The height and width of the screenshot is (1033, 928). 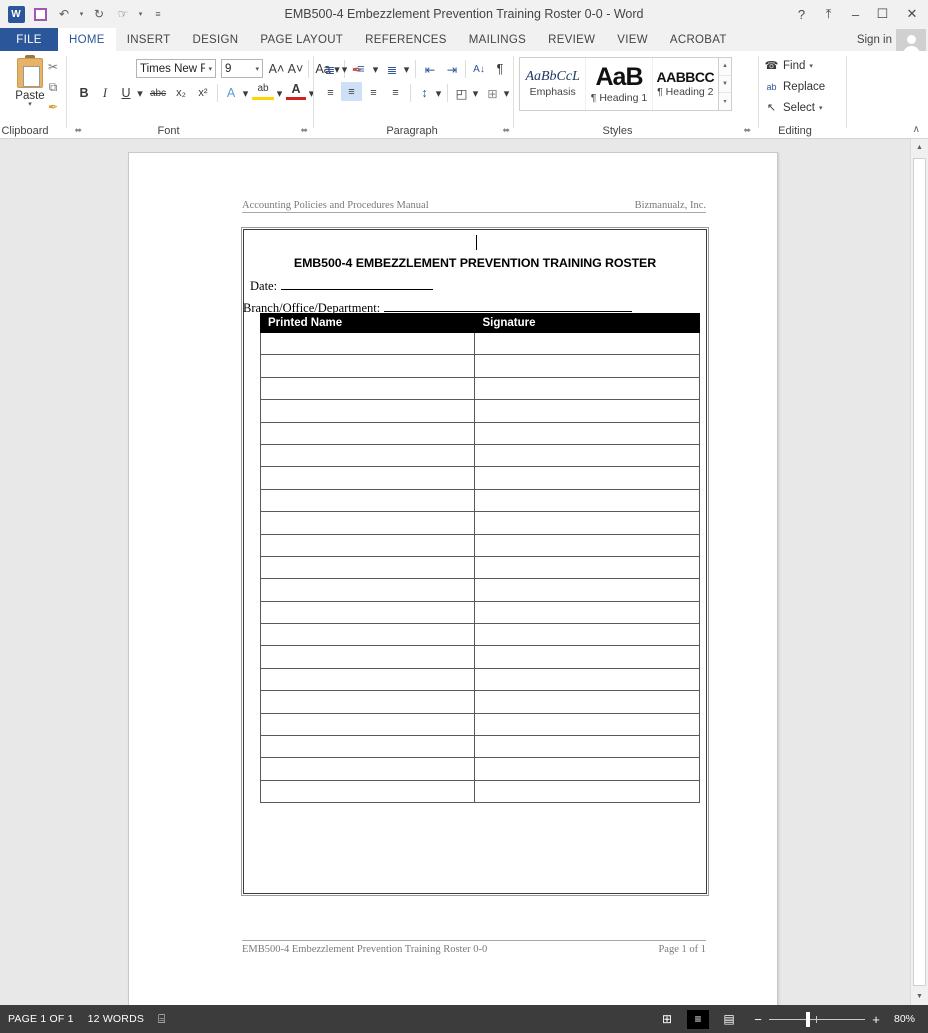 What do you see at coordinates (257, 69) in the screenshot?
I see `font-size-dropdown-icon: ▾` at bounding box center [257, 69].